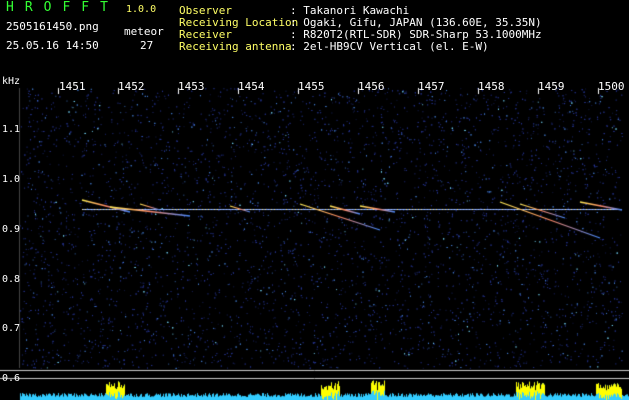 The height and width of the screenshot is (400, 629). I want to click on x-tick-1500: 1500, so click(611, 86).